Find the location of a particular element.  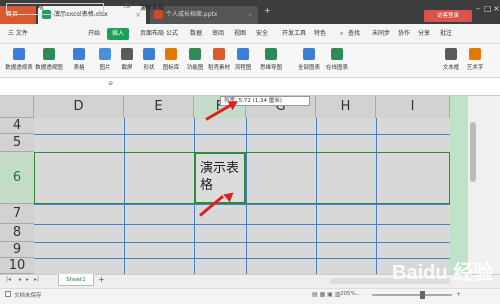

scrollbar-thumb is located at coordinates (473, 152).